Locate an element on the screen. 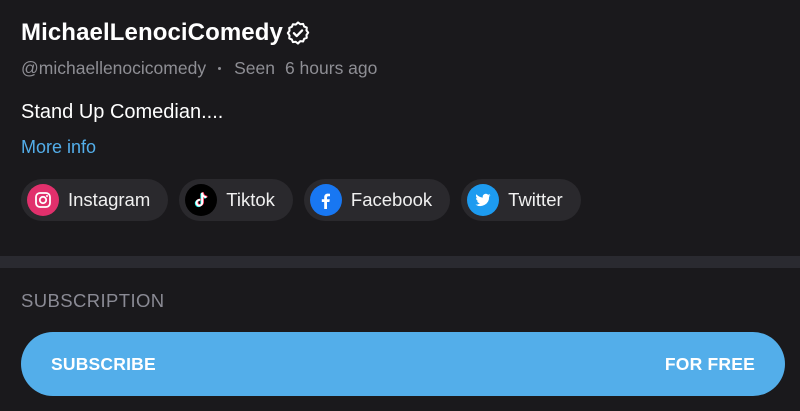 This screenshot has height=411, width=800. facebook-link: Facebook is located at coordinates (377, 200).